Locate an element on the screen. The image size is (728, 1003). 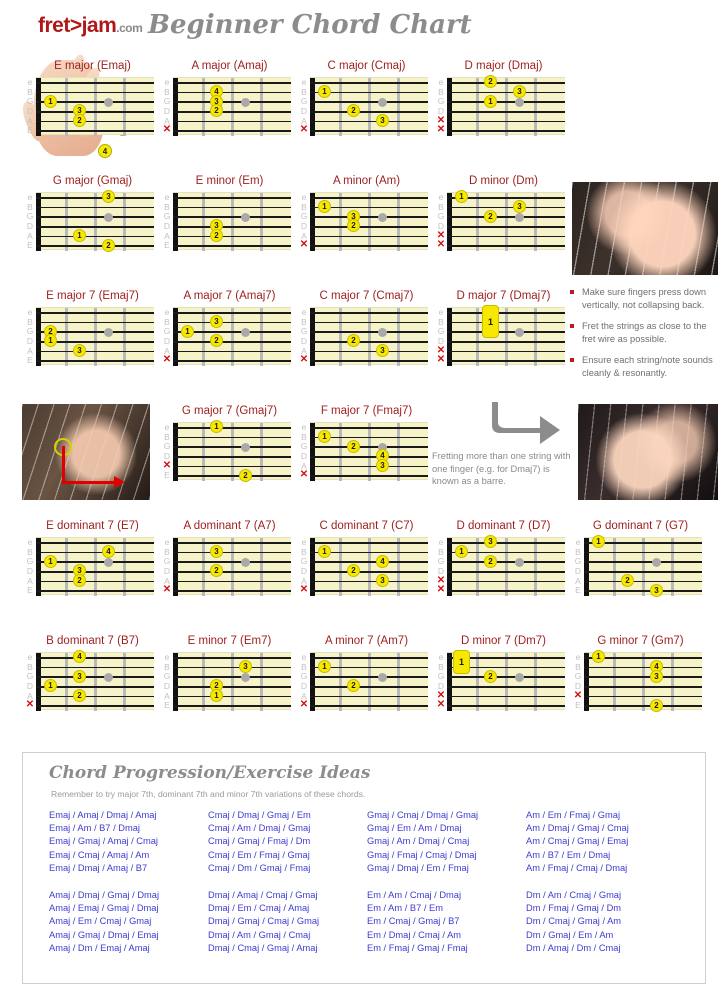
fretjam-logo: fret>jam.com is located at coordinates (90, 26).